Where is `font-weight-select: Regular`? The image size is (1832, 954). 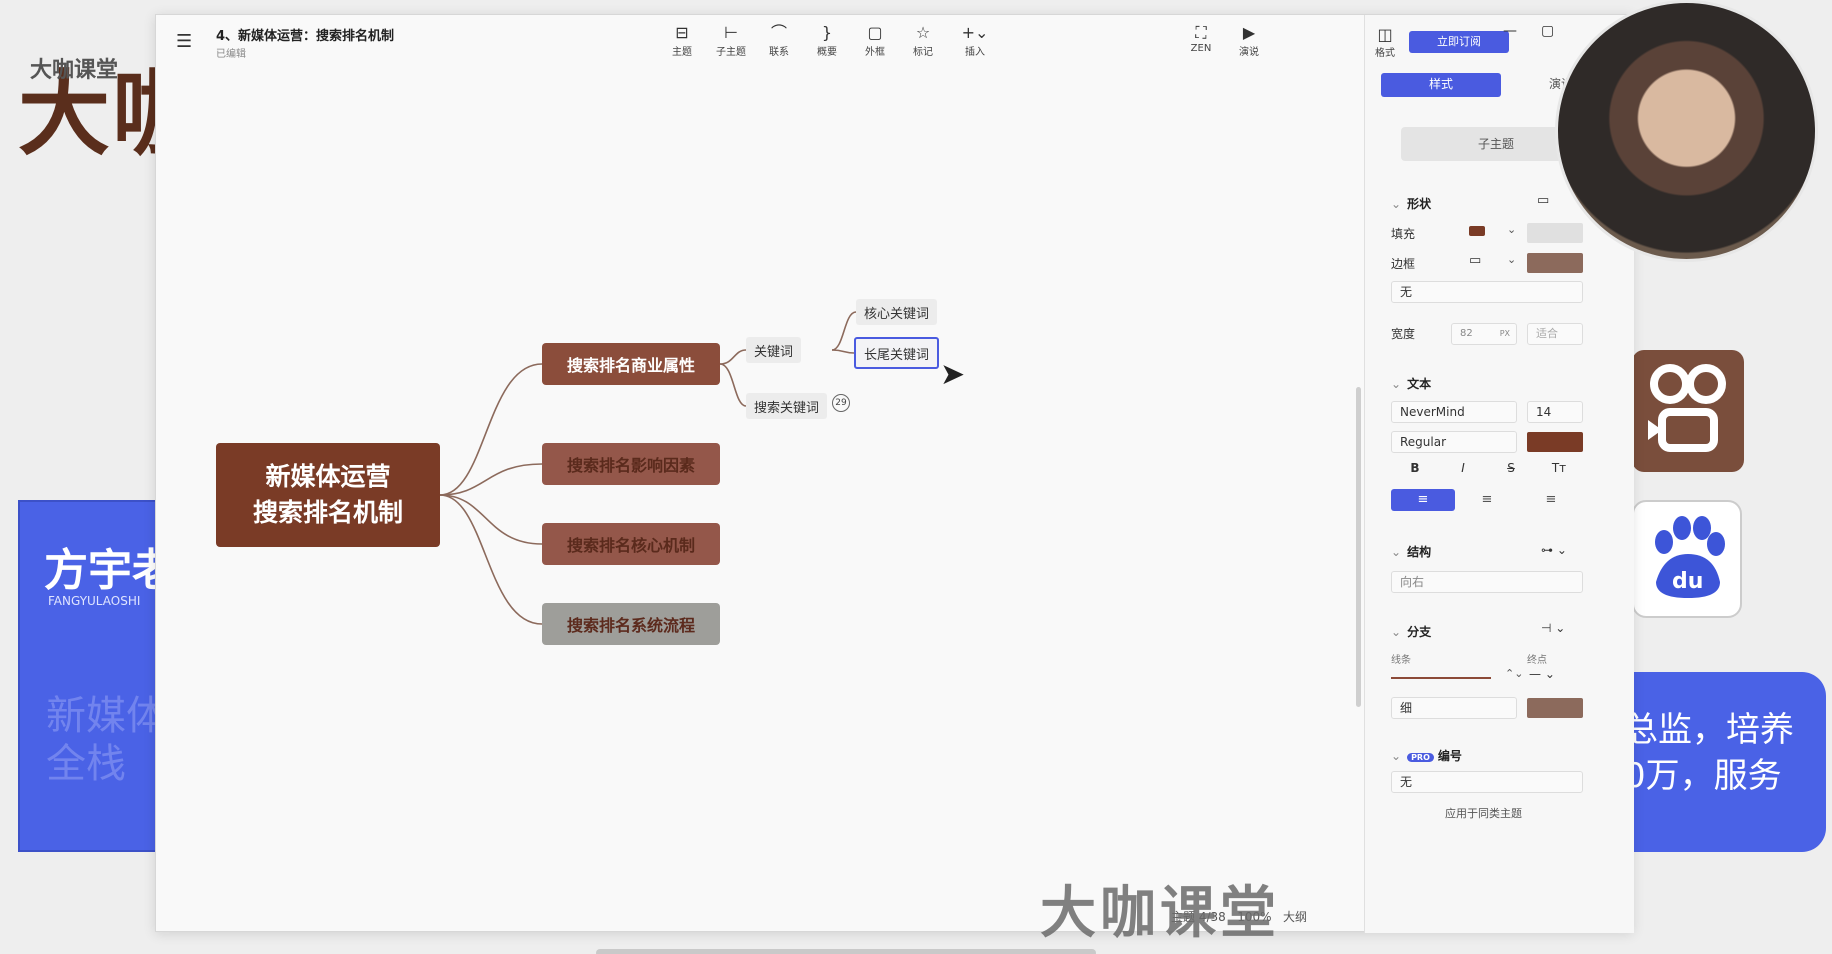 font-weight-select: Regular is located at coordinates (1454, 442).